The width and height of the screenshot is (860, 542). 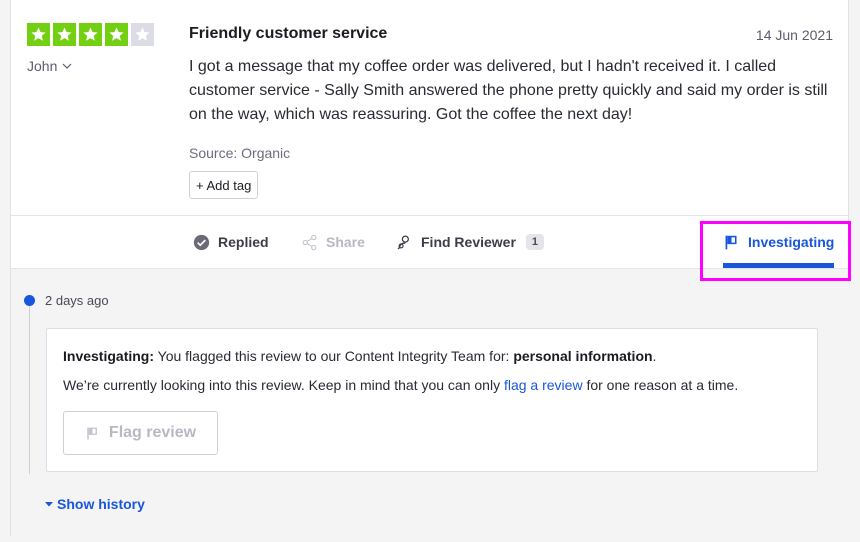 I want to click on review-source: Source: Organic, so click(x=240, y=153).